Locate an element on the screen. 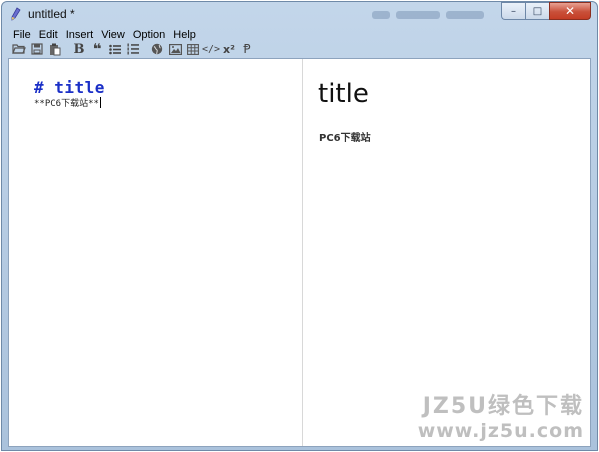 This screenshot has width=599, height=452. bold-icon: B is located at coordinates (79, 49).